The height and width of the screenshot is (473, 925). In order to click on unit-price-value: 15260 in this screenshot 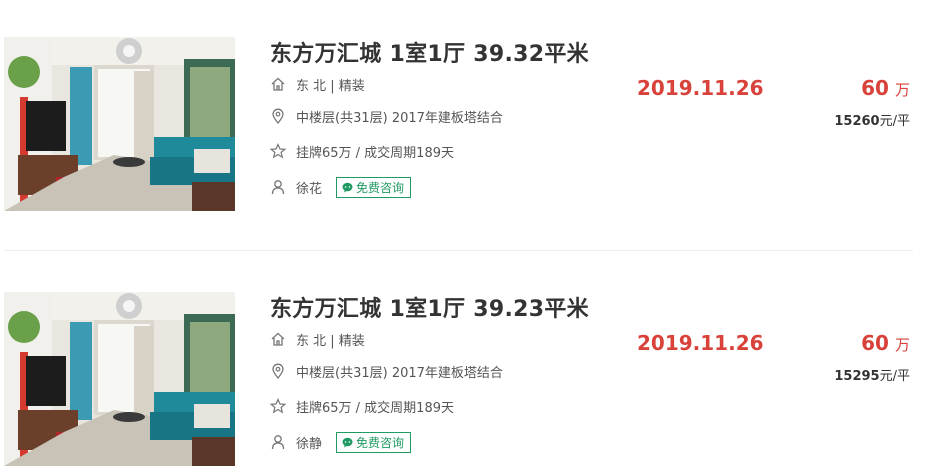, I will do `click(857, 121)`.